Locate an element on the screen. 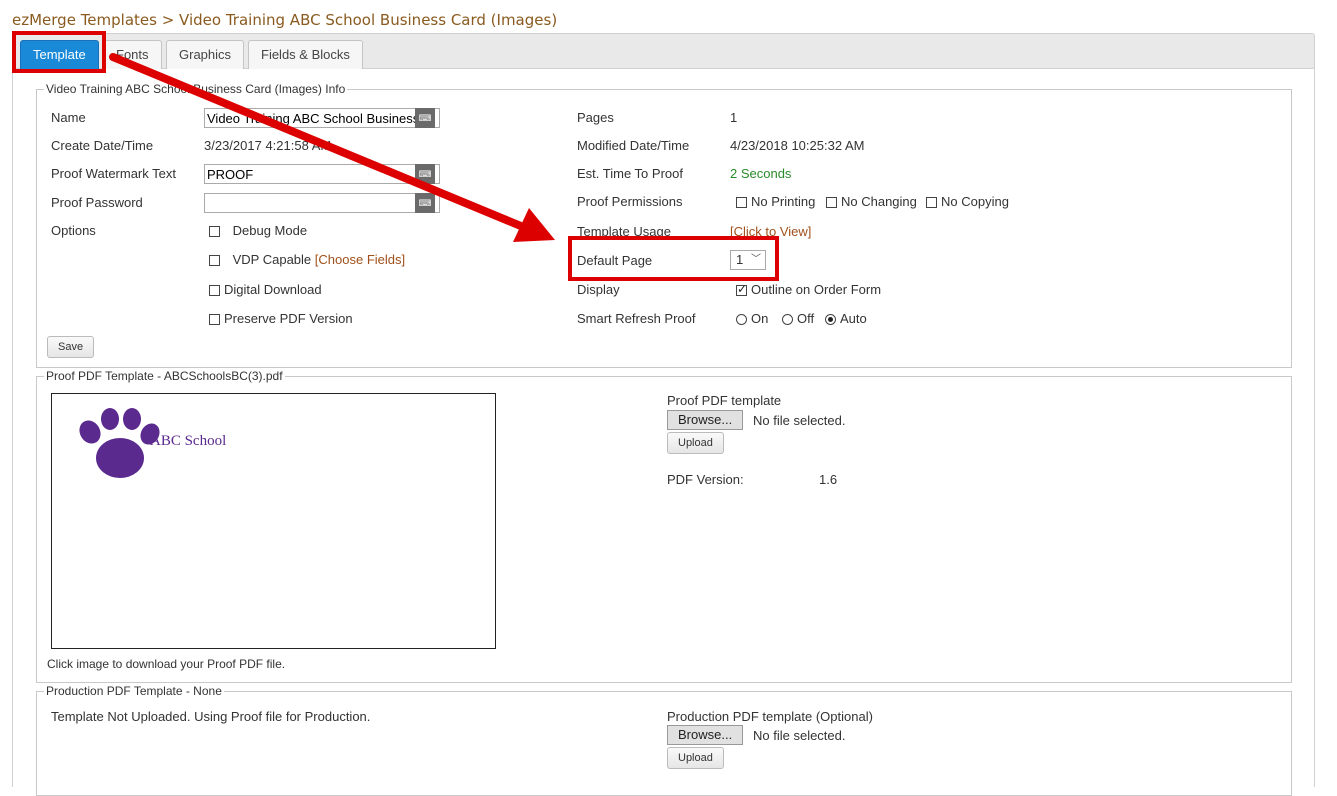  debug-mode-option: Debug Mode is located at coordinates (258, 230).